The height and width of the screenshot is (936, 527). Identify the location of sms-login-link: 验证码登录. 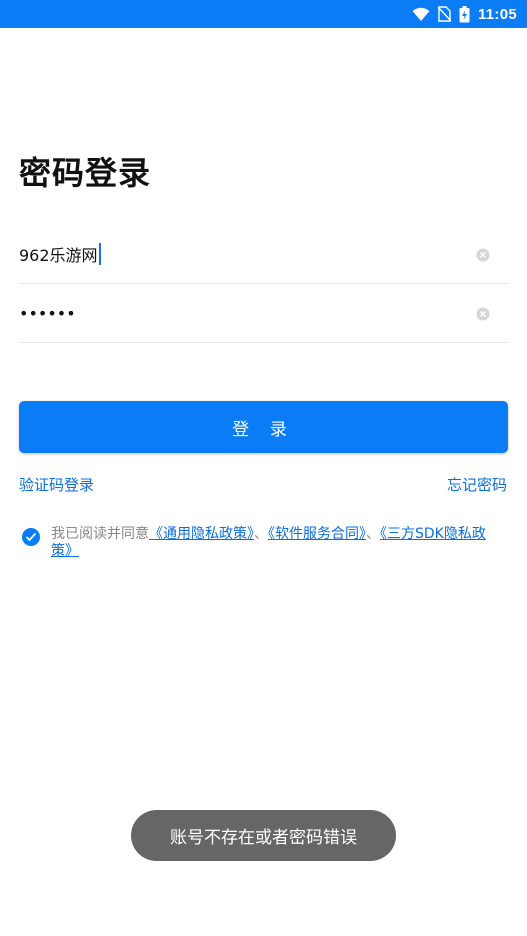
(56, 484).